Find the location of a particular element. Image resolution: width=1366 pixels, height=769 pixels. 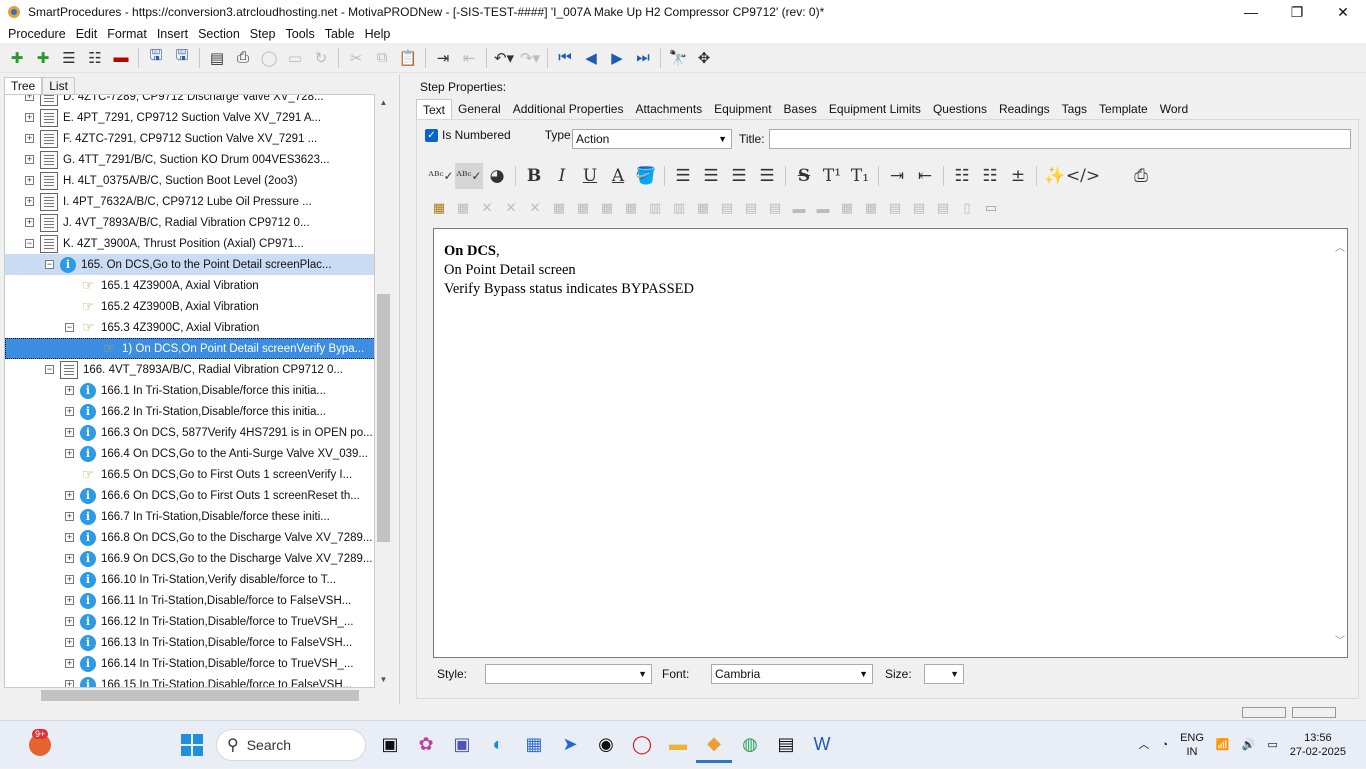

chrome-icon: ◍ is located at coordinates (750, 745).